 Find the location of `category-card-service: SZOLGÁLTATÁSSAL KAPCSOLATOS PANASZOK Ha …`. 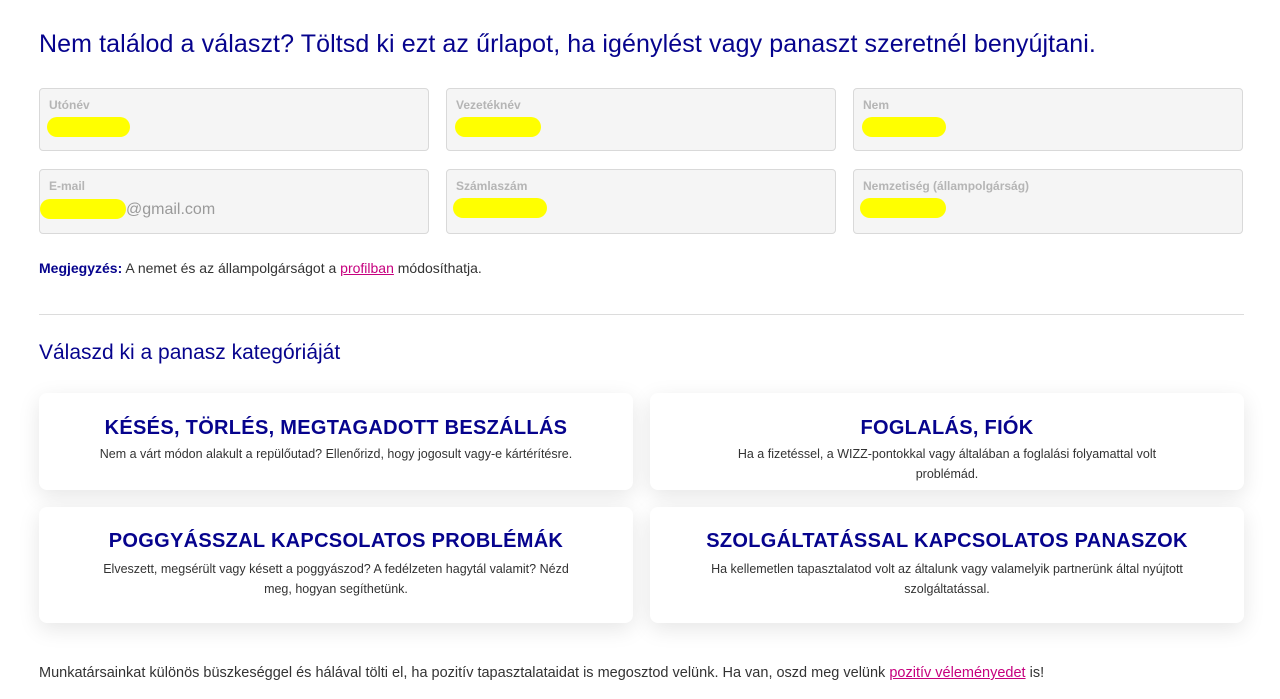

category-card-service: SZOLGÁLTATÁSSAL KAPCSOLATOS PANASZOK Ha … is located at coordinates (947, 565).